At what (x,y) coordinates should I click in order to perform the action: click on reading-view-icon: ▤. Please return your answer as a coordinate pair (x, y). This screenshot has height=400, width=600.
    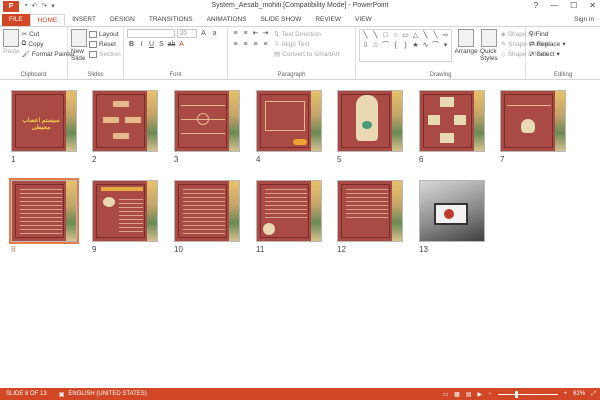
    Looking at the image, I should click on (469, 394).